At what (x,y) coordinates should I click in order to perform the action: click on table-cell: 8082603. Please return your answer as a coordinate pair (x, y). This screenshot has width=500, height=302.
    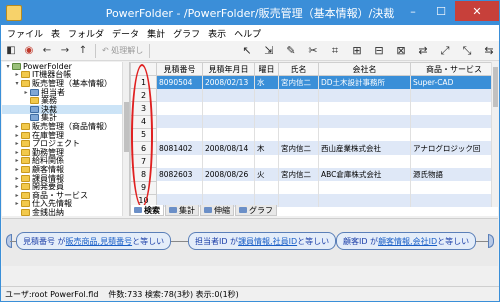
    Looking at the image, I should click on (179, 174).